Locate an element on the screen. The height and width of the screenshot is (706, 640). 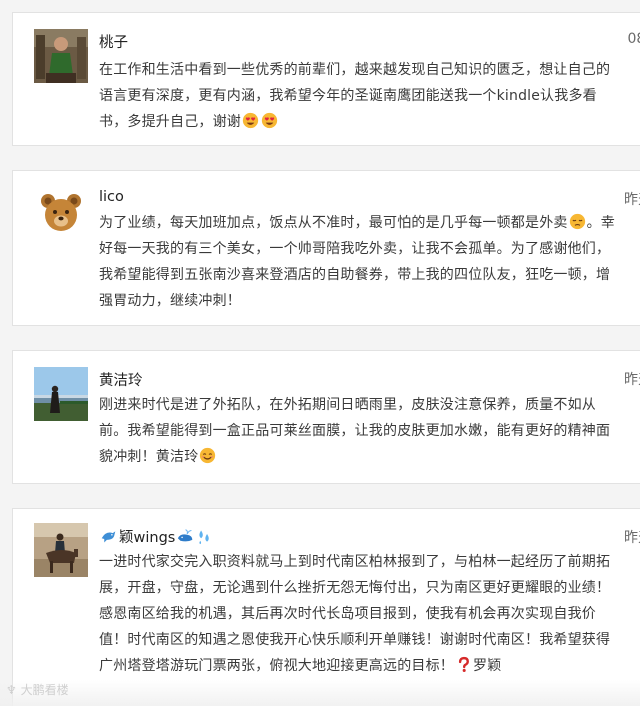
nickname: 桃子 is located at coordinates (113, 41).